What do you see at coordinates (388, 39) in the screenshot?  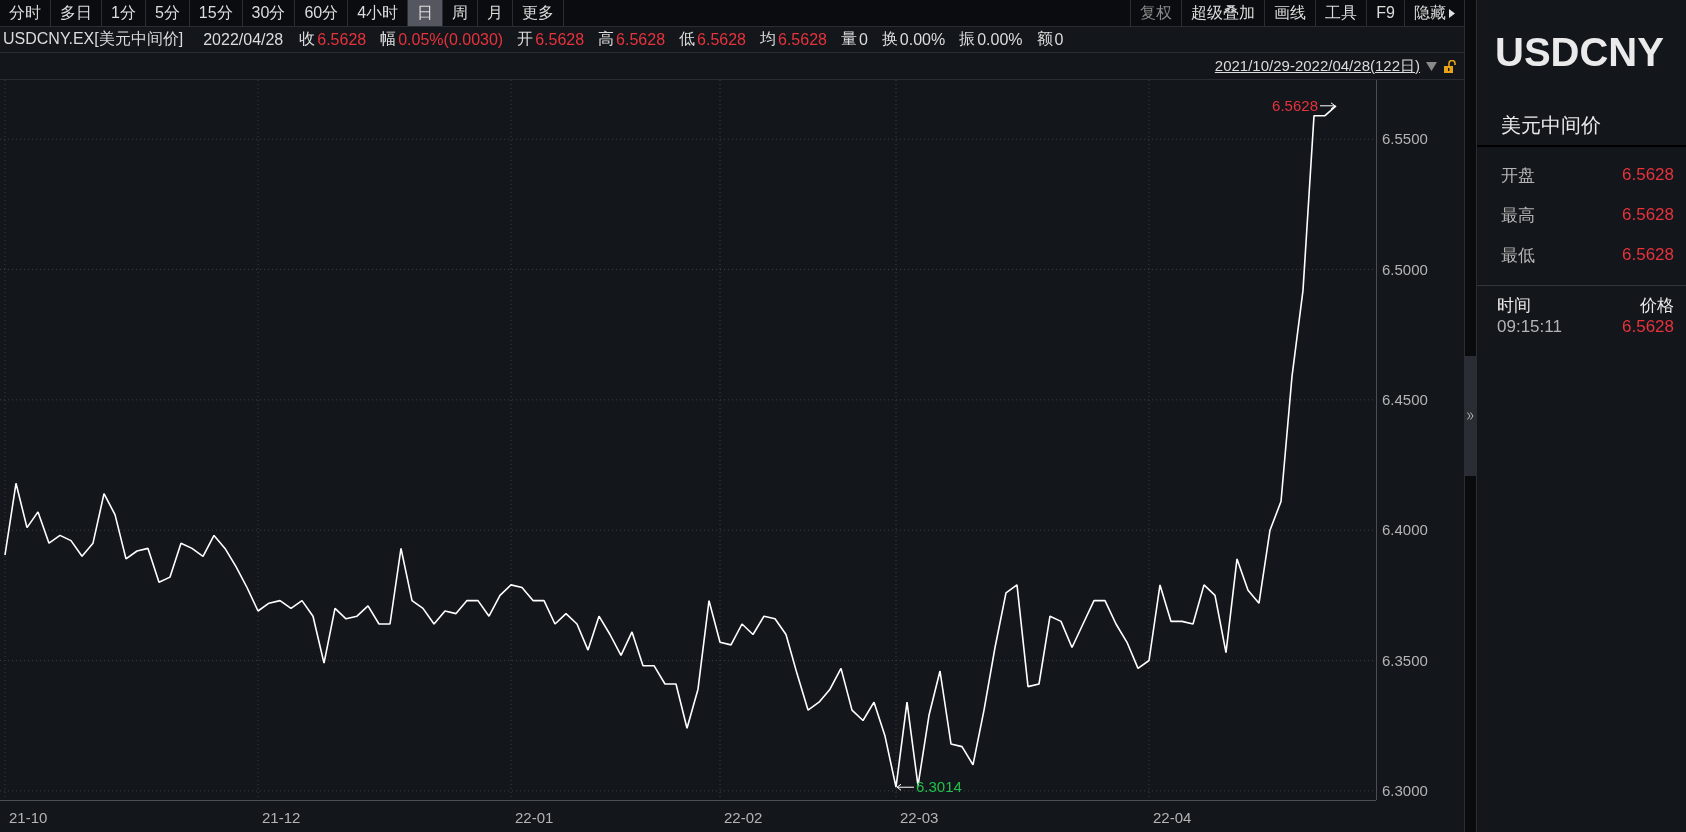 I see `field-label: 幅` at bounding box center [388, 39].